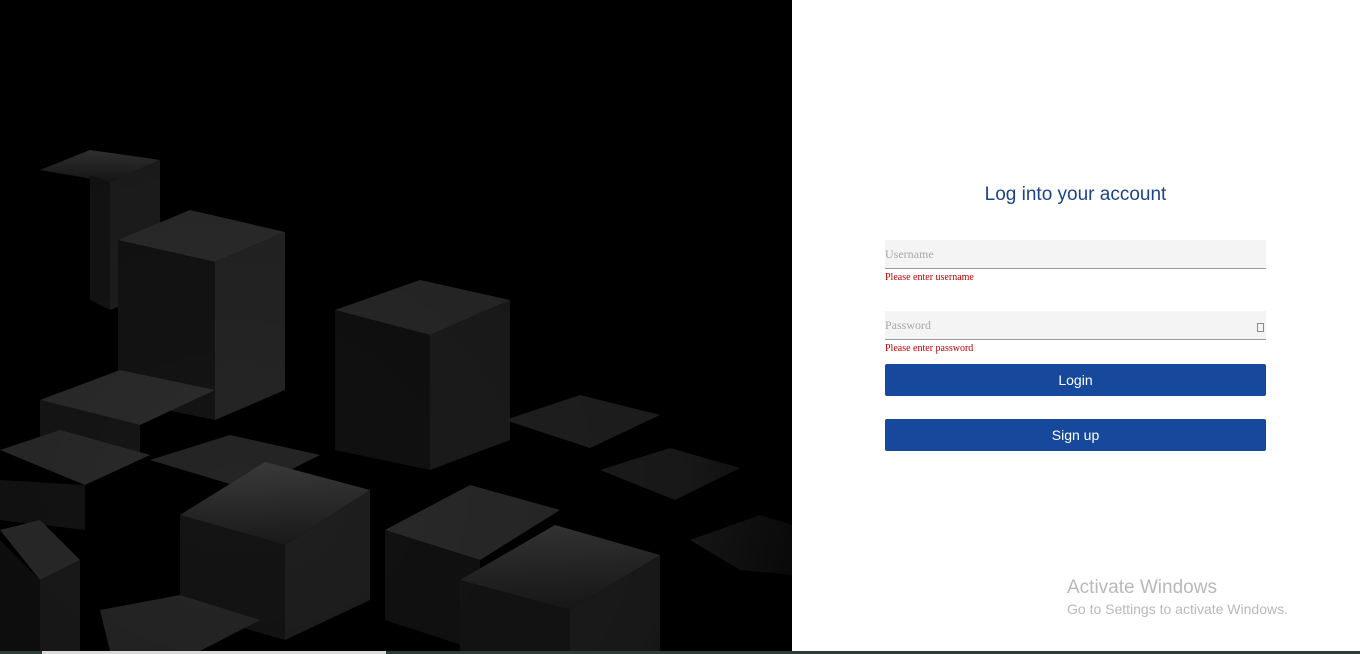 This screenshot has height=654, width=1360. I want to click on username-input, so click(1075, 254).